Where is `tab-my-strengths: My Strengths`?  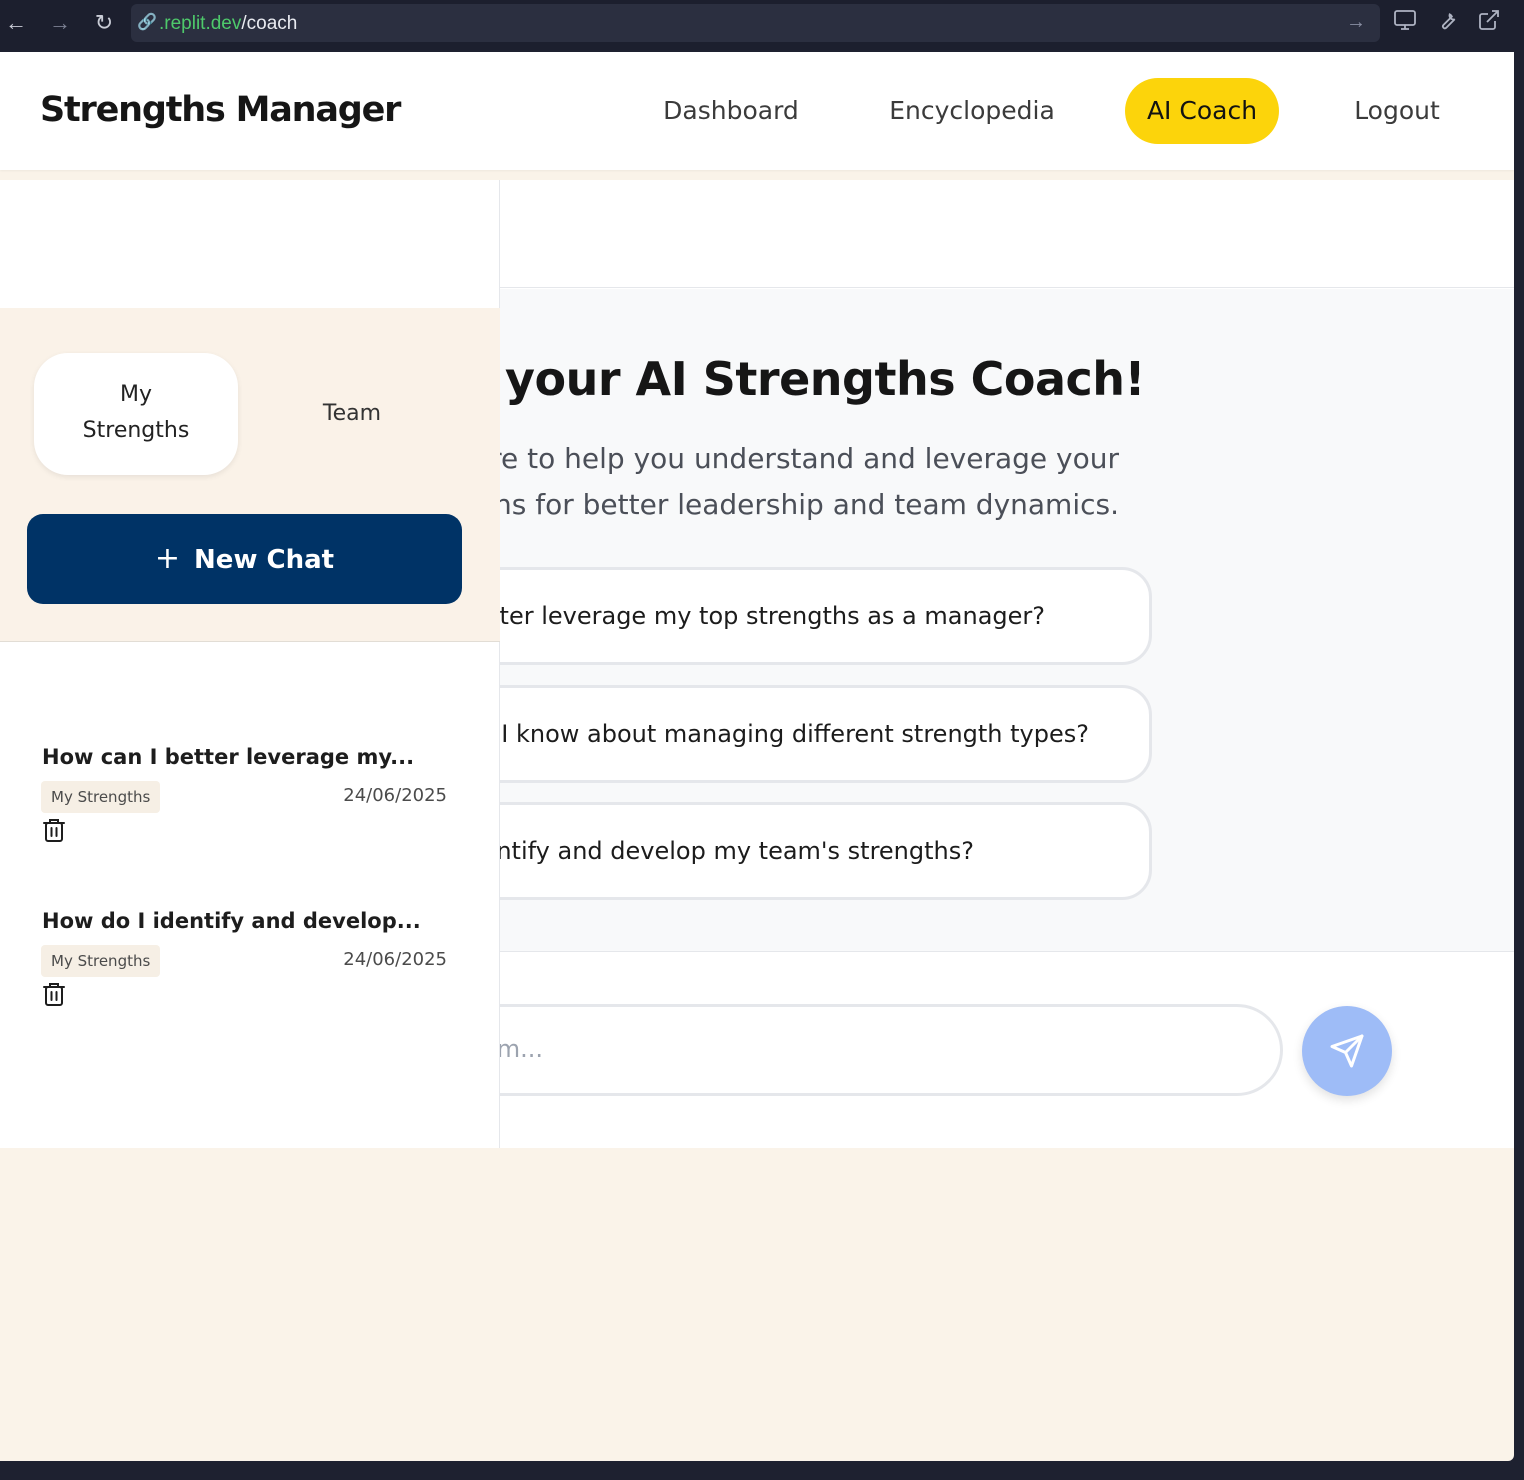 tab-my-strengths: My Strengths is located at coordinates (136, 414).